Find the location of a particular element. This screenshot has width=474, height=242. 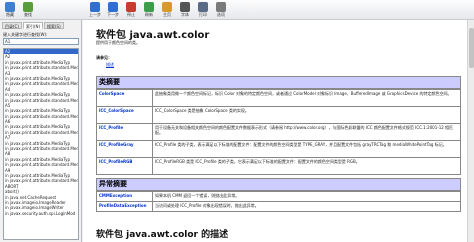

table-row: CMMException 如果本机 CMM 返回一个错误，则抛出此异常。 is located at coordinates (278, 196).